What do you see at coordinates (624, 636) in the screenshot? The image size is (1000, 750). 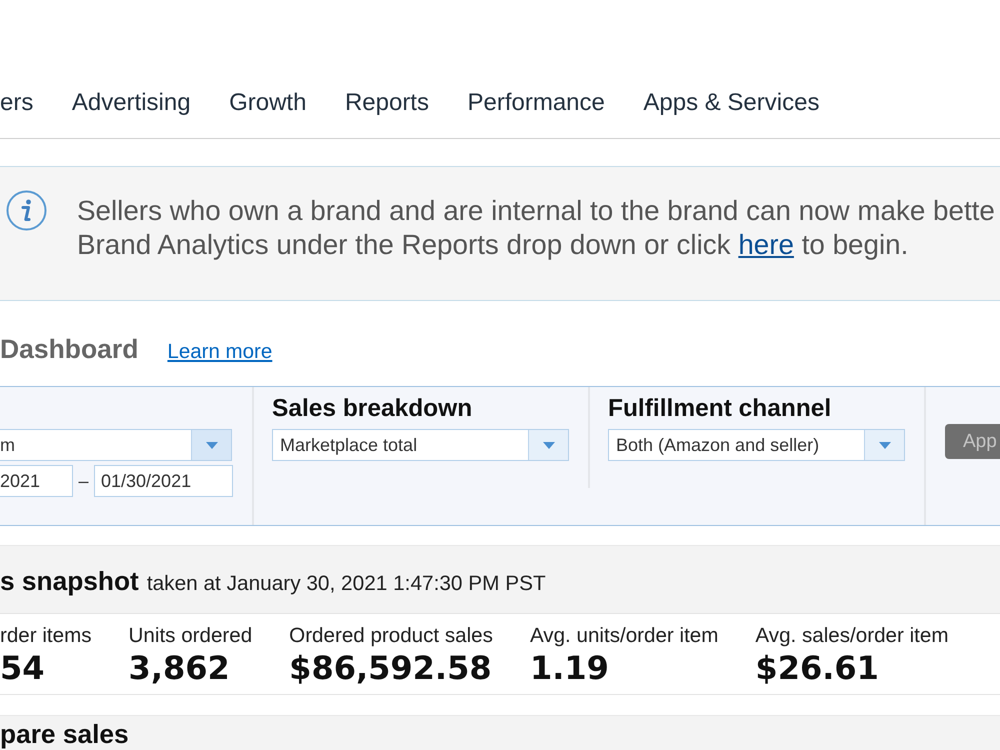 I see `metric-label: Avg. units/order item` at bounding box center [624, 636].